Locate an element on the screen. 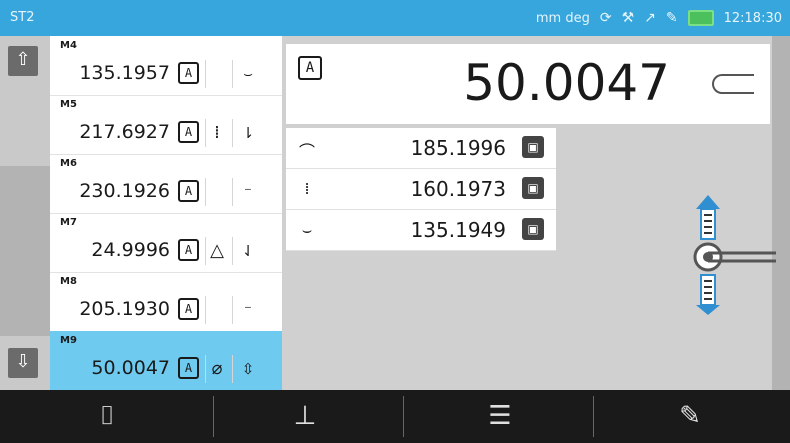 The image size is (790, 443). feature-value: 50.0047 is located at coordinates (130, 368).